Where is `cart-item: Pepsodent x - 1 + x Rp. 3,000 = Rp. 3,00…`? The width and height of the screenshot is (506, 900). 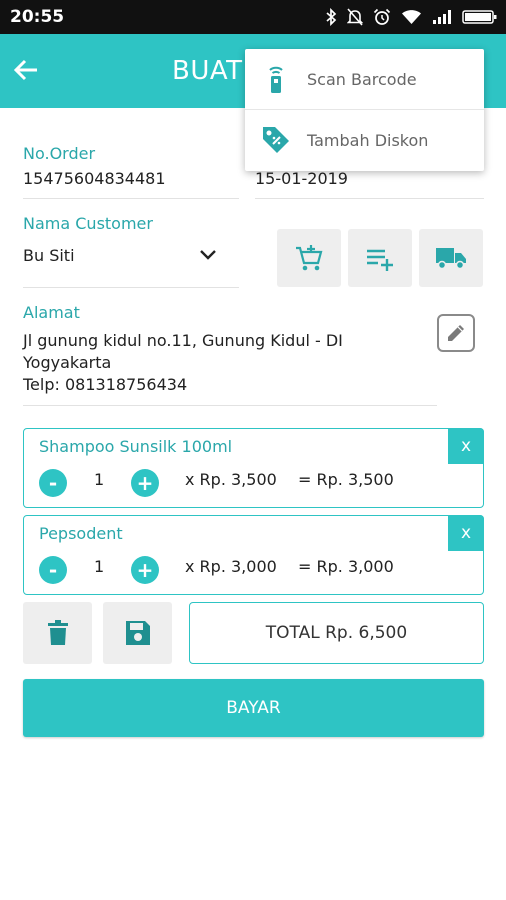
cart-item: Pepsodent x - 1 + x Rp. 3,000 = Rp. 3,00… is located at coordinates (253, 555).